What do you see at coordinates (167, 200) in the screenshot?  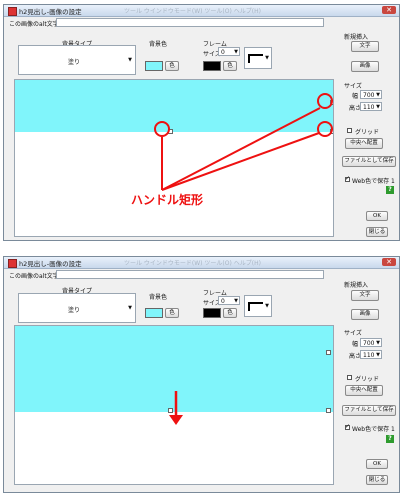 I see `annotation-label: ハンドル矩形` at bounding box center [167, 200].